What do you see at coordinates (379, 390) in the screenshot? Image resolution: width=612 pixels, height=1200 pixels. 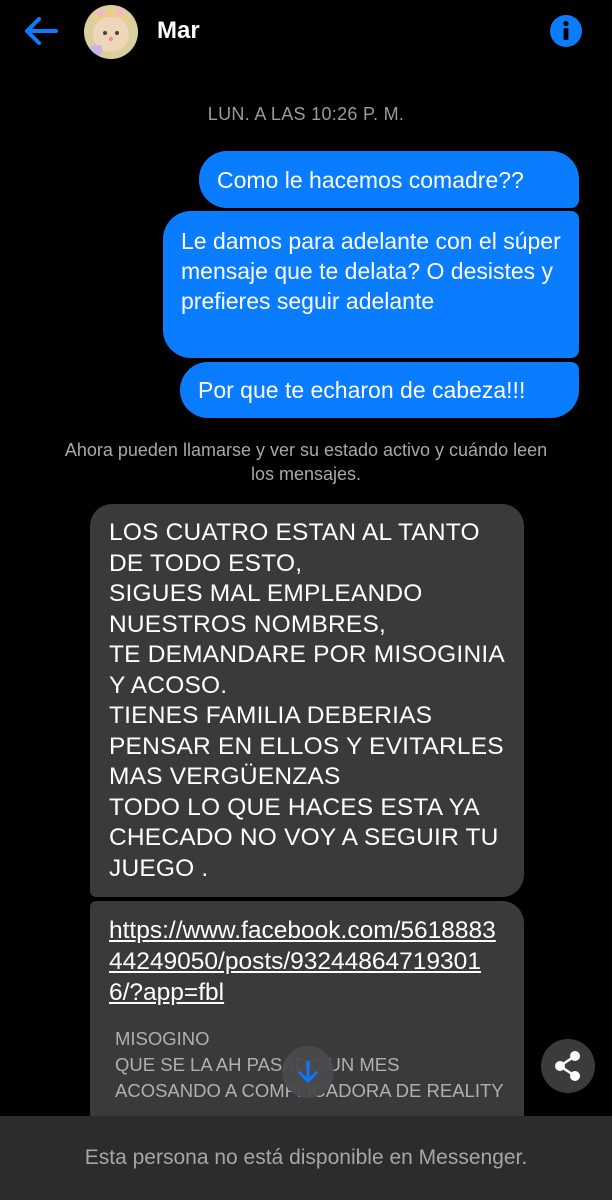 I see `outgoing-message: Por que te echaron de cabeza!!!` at bounding box center [379, 390].